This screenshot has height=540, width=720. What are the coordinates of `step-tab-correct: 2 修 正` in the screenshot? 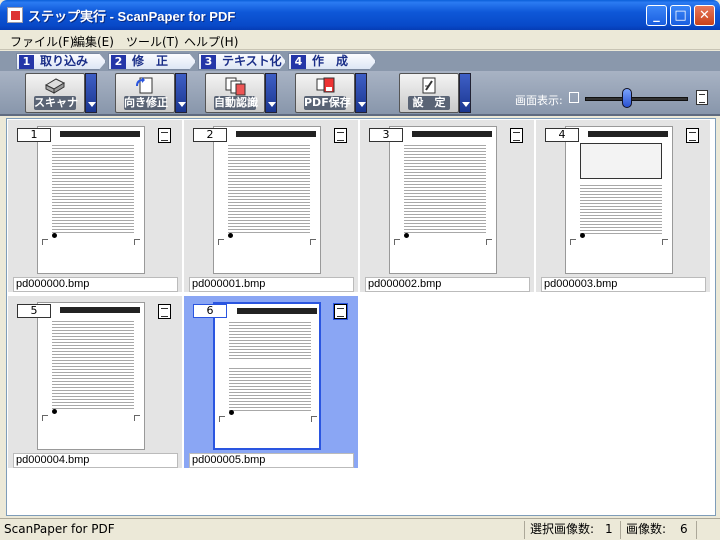 It's located at (152, 61).